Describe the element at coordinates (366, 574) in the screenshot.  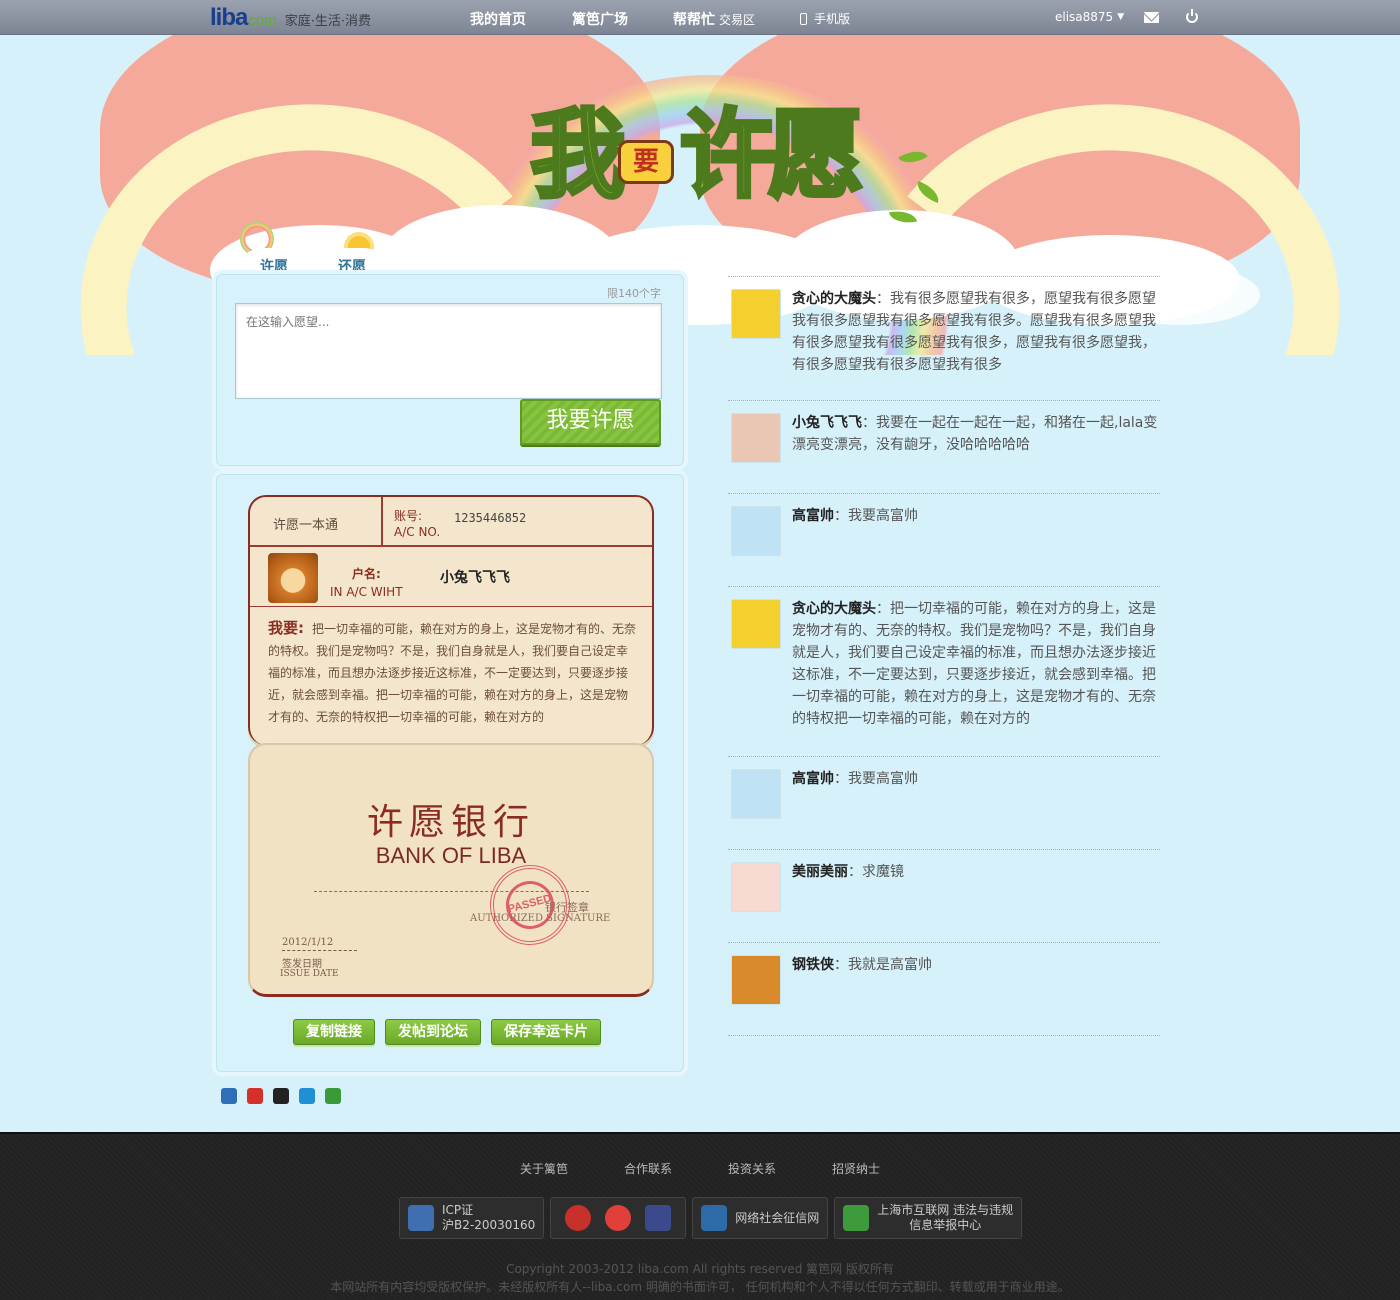
I see `holder-label-cn: 户名:` at that location.